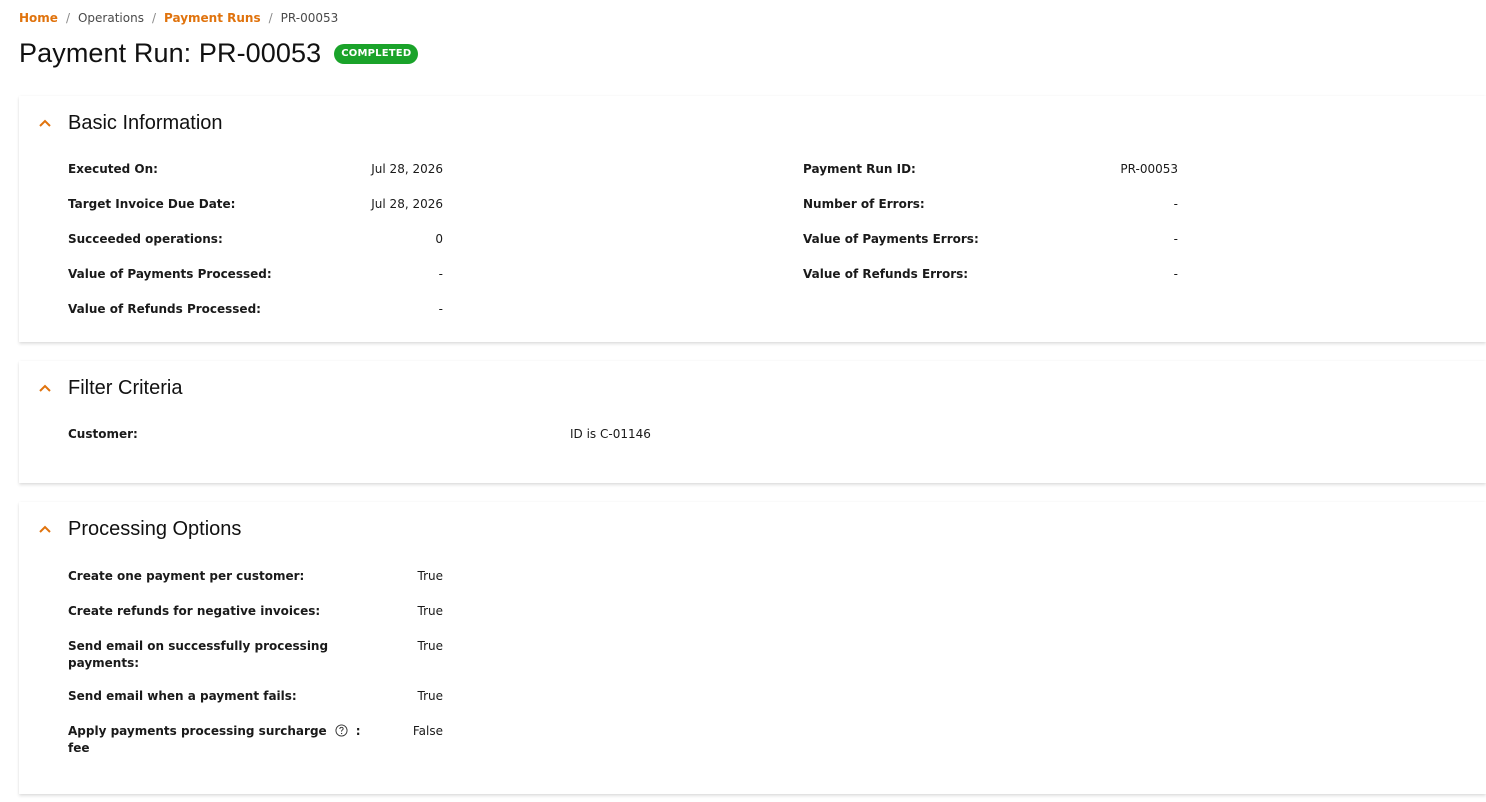  What do you see at coordinates (407, 204) in the screenshot?
I see `target-invoice-due-date-value: Jul 28, 2026` at bounding box center [407, 204].